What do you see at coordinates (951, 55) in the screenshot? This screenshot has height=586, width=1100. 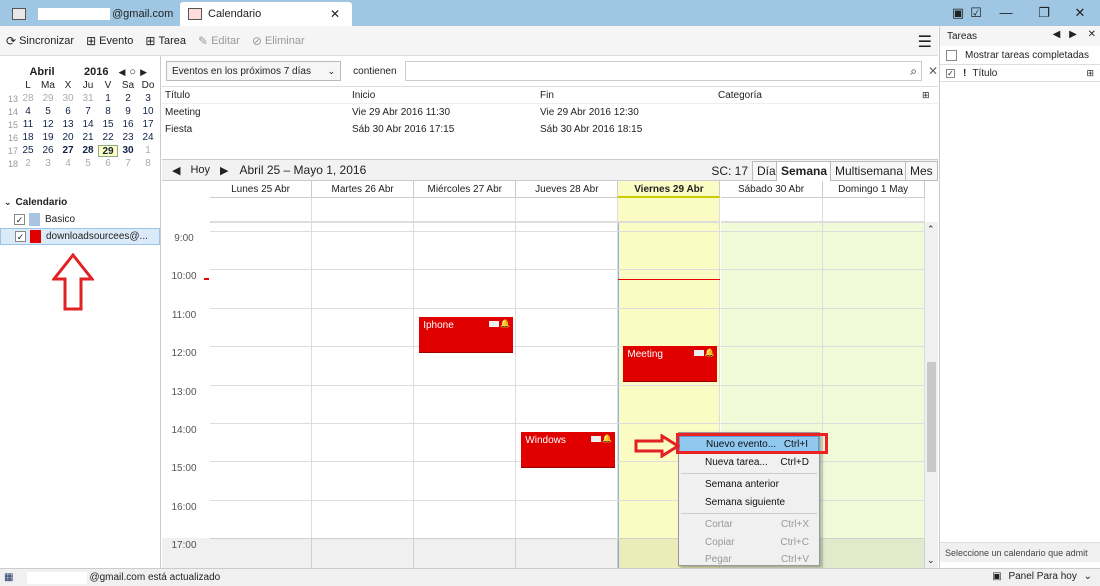 I see `checkbox` at bounding box center [951, 55].